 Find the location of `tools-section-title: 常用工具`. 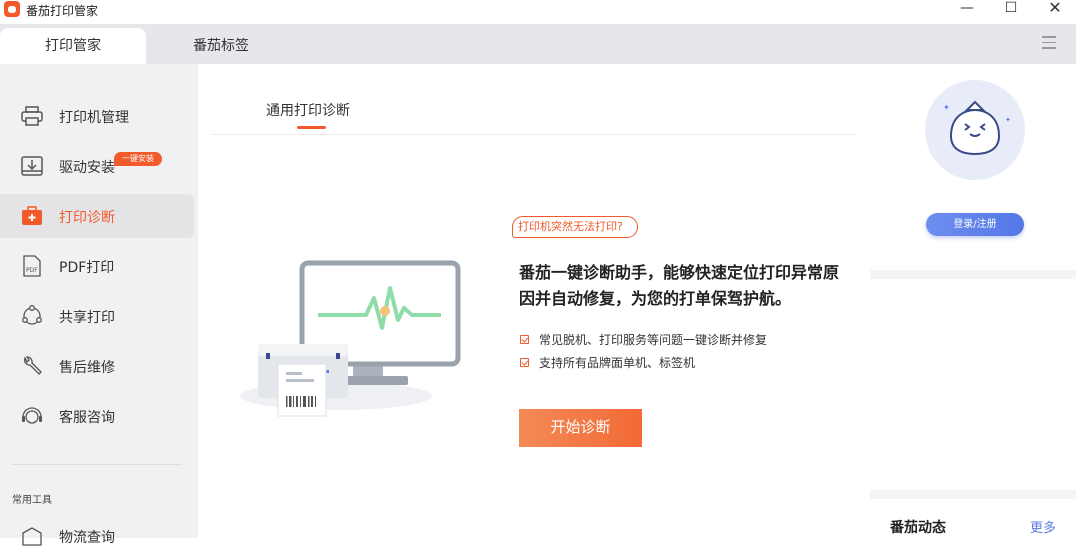

tools-section-title: 常用工具 is located at coordinates (32, 500).